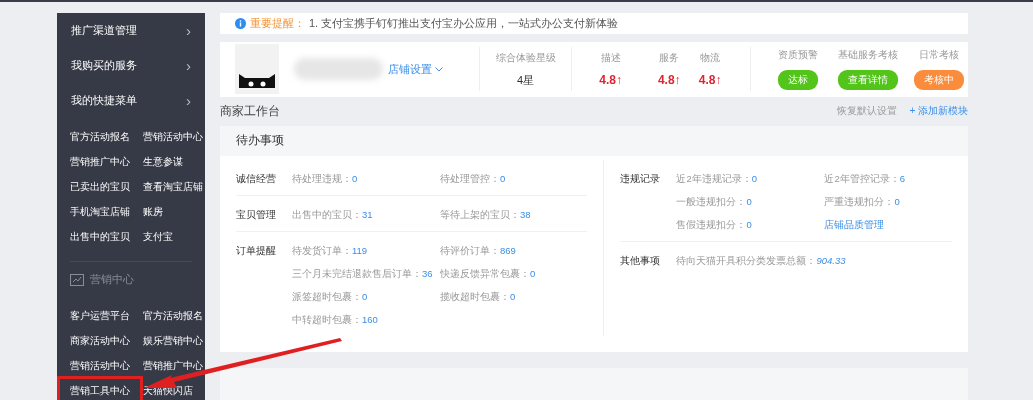 This screenshot has width=1033, height=400. I want to click on shop-settings-link: 店铺设置, so click(416, 69).